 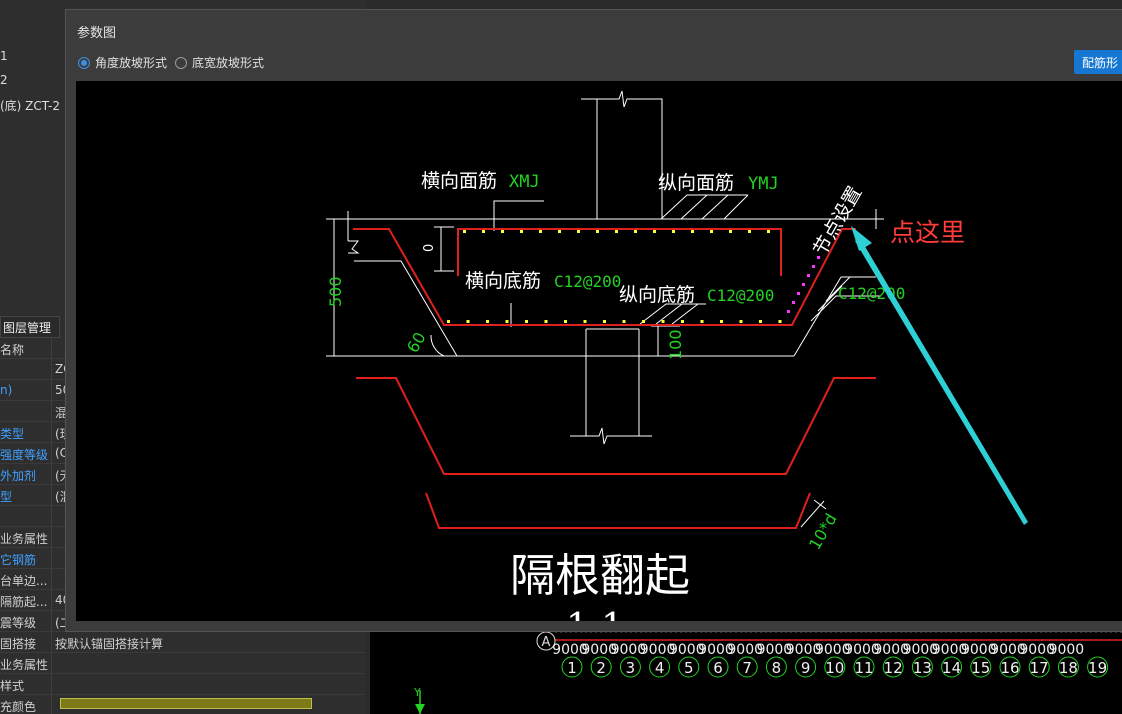 What do you see at coordinates (1067, 650) in the screenshot?
I see `grid-dimension: 9000` at bounding box center [1067, 650].